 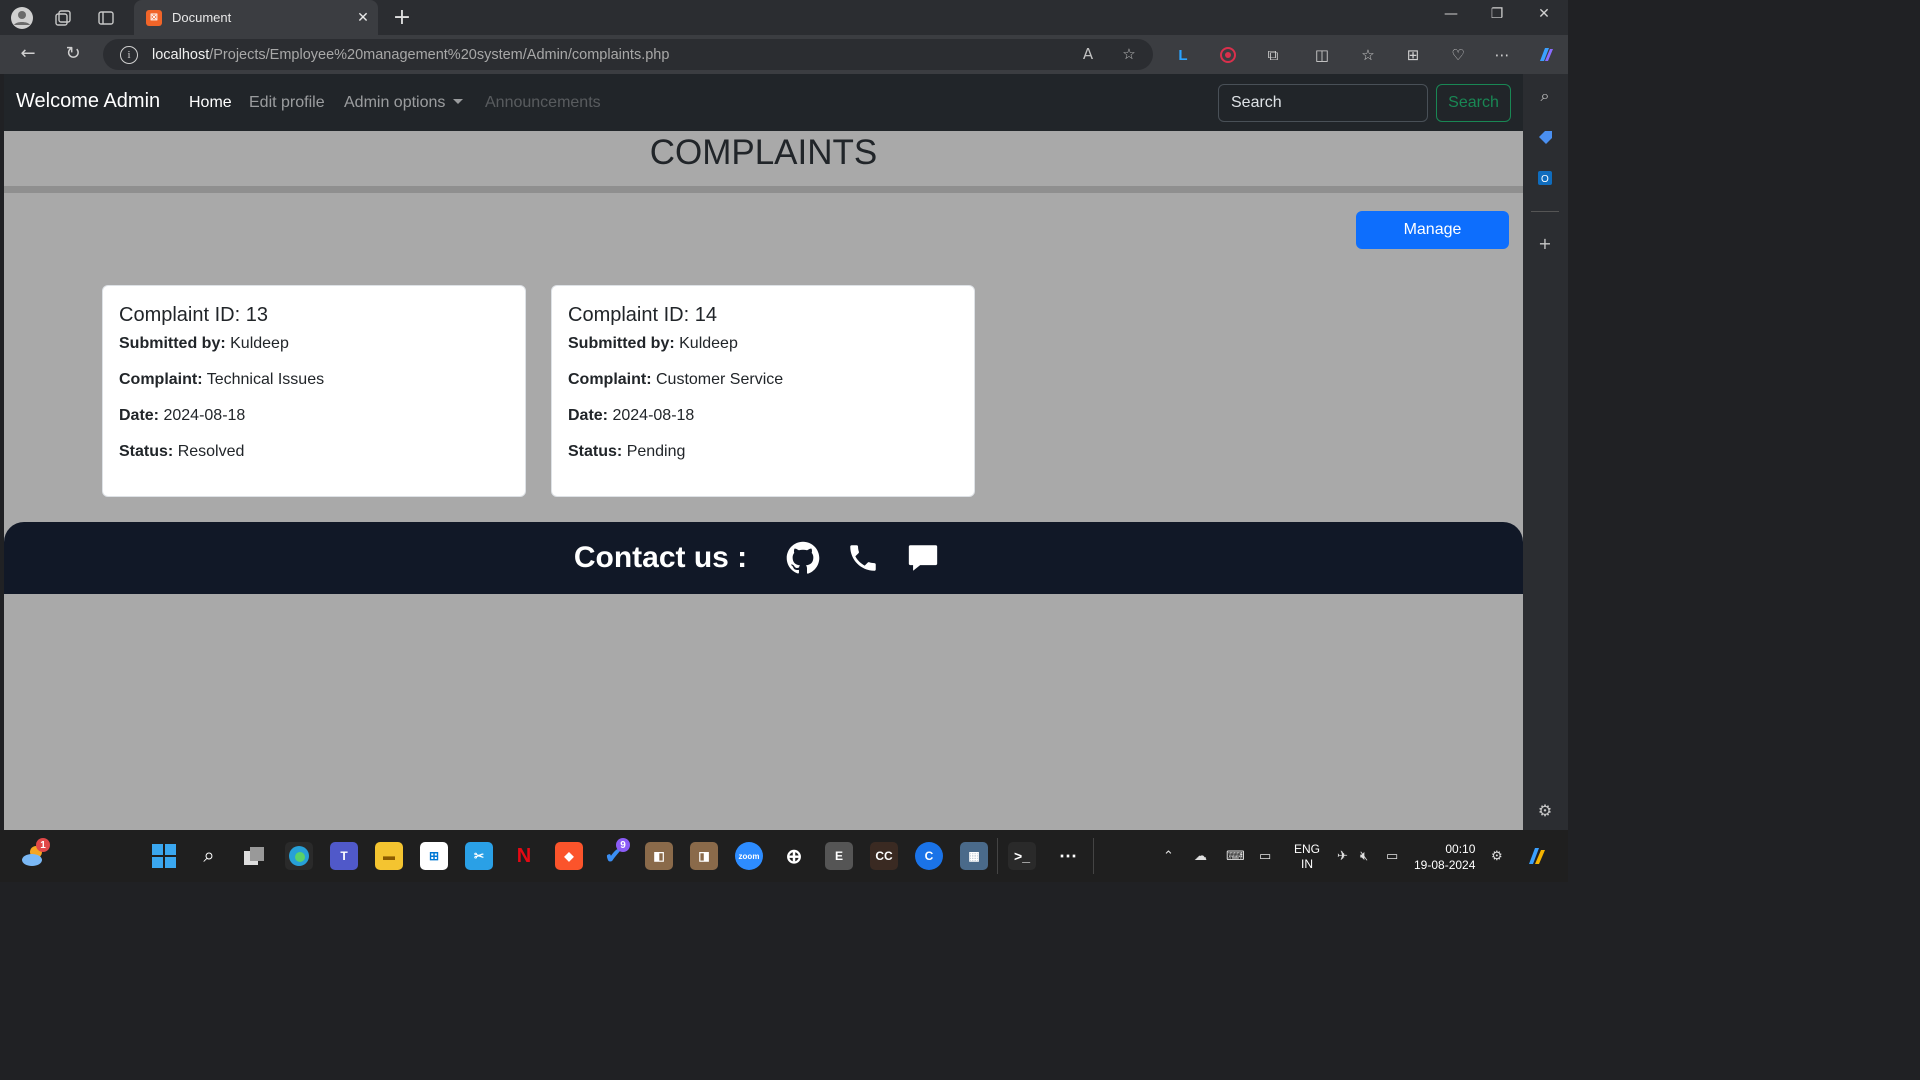 What do you see at coordinates (720, 379) in the screenshot?
I see `complaint-value: Customer Service` at bounding box center [720, 379].